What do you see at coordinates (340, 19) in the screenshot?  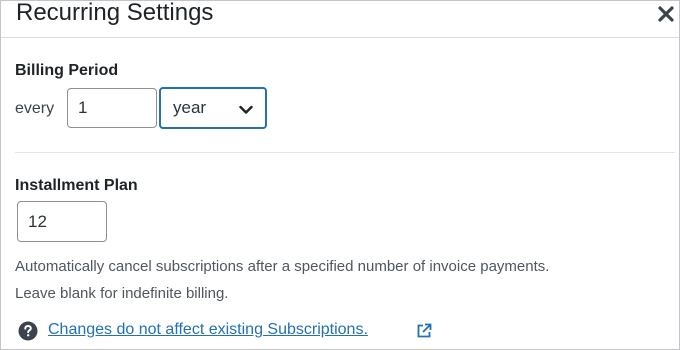 I see `modal-header: Recurring Settings` at bounding box center [340, 19].